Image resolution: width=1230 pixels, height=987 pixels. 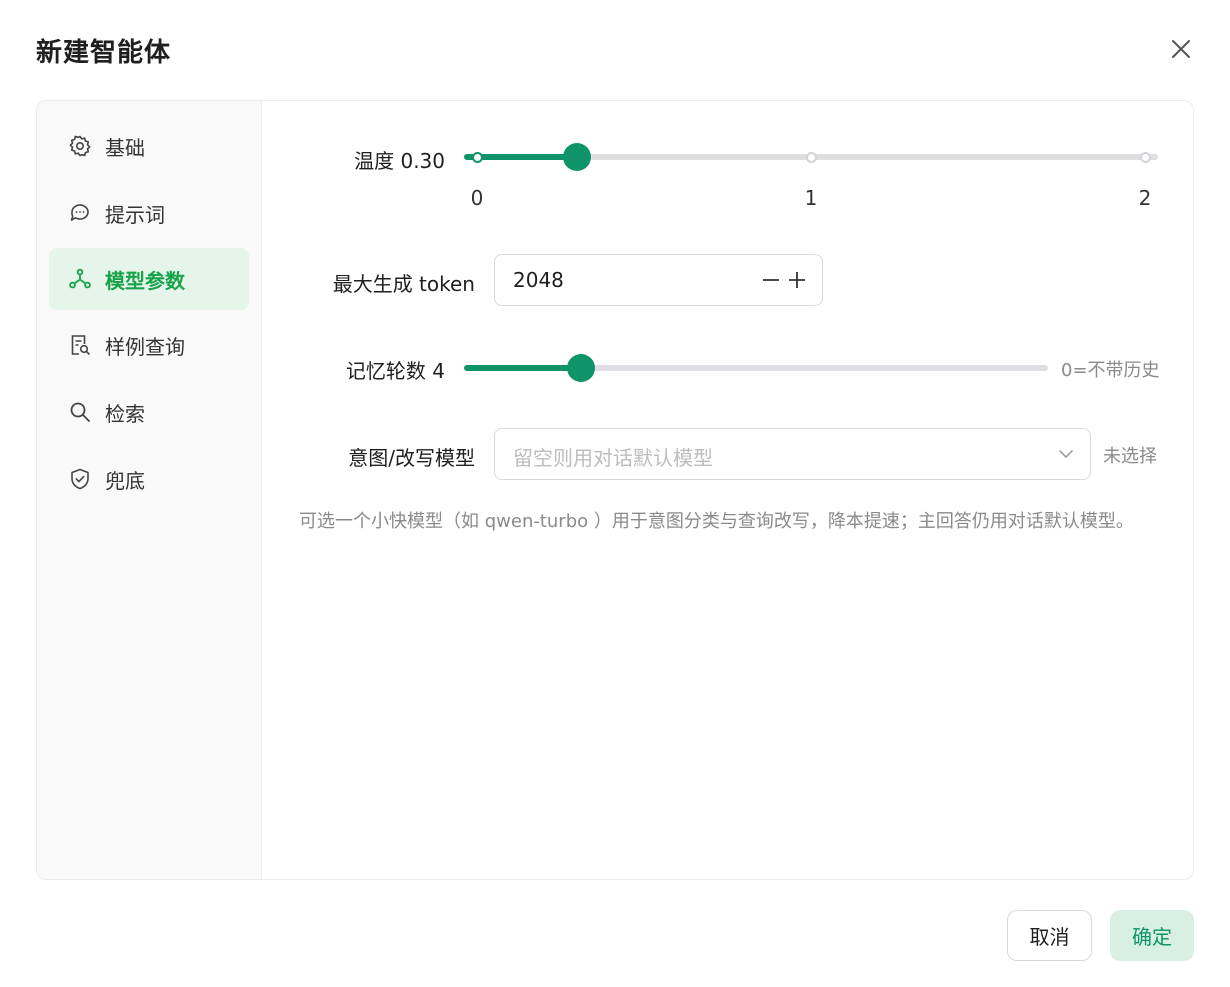 I want to click on temperature-tick-label: 0, so click(x=477, y=198).